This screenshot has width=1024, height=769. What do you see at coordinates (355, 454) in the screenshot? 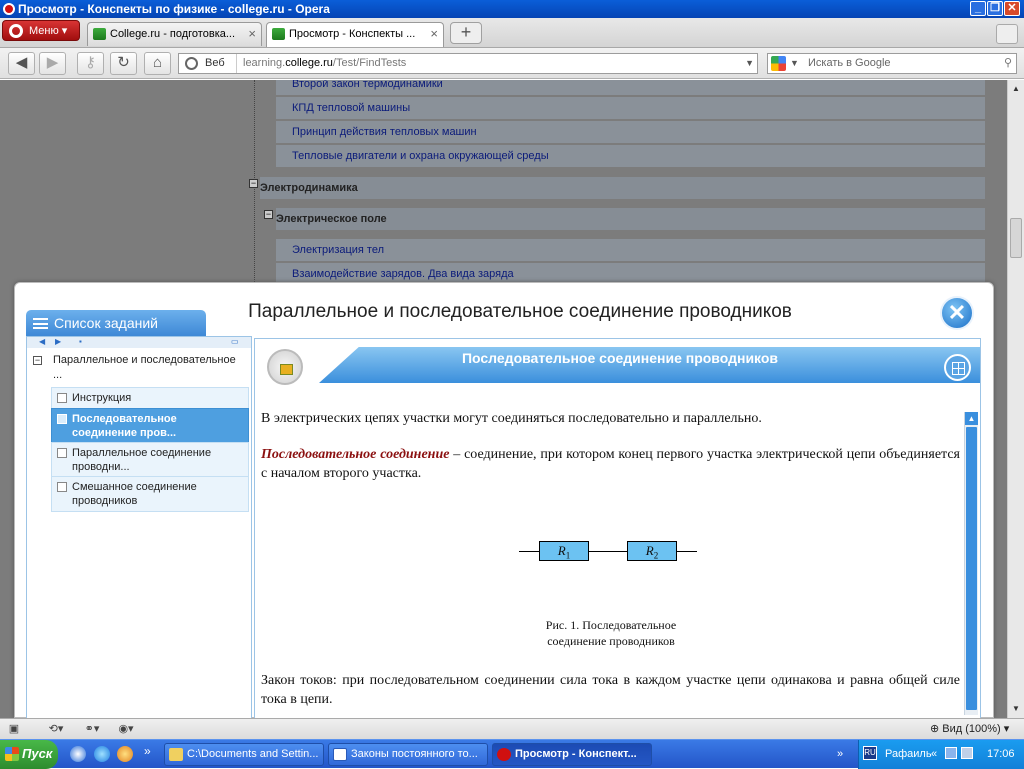
I see `term-series: Последовательное соединение` at bounding box center [355, 454].